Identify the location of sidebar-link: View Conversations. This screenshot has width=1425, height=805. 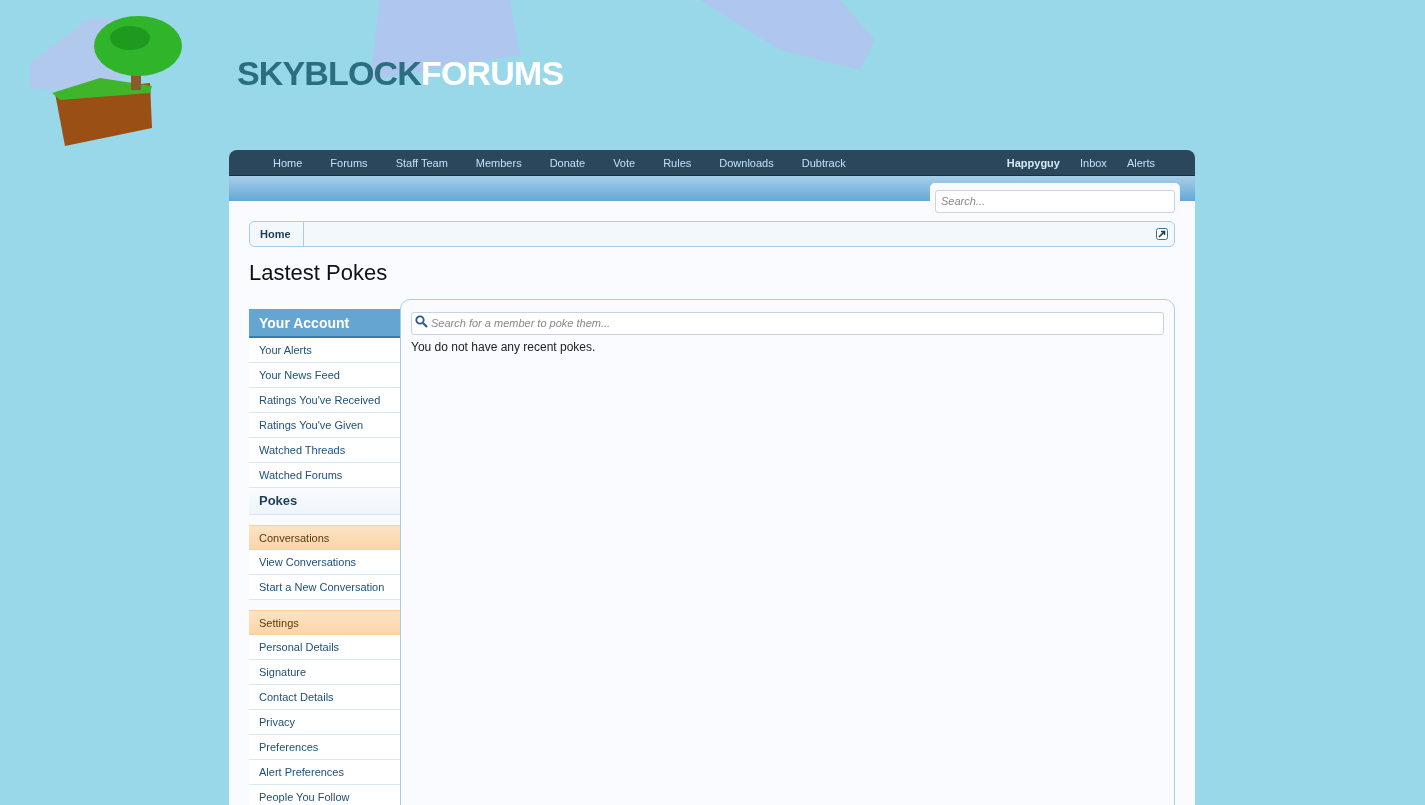
(324, 562).